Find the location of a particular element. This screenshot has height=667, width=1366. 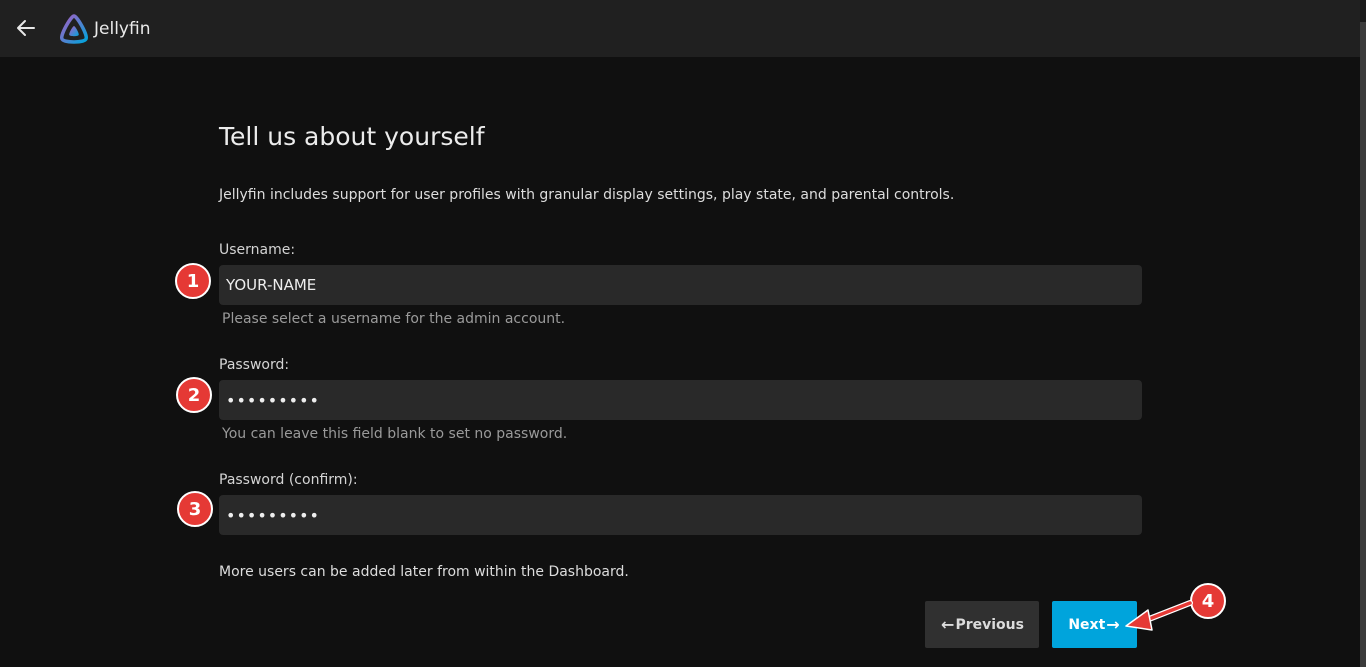

annotation-badge-2: 2 is located at coordinates (194, 395).